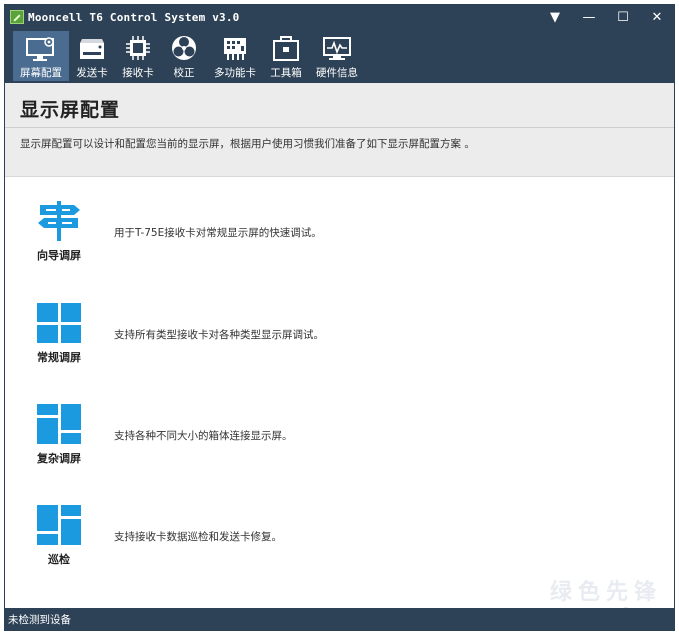 This screenshot has height=635, width=679. I want to click on close-button: ✕, so click(657, 17).